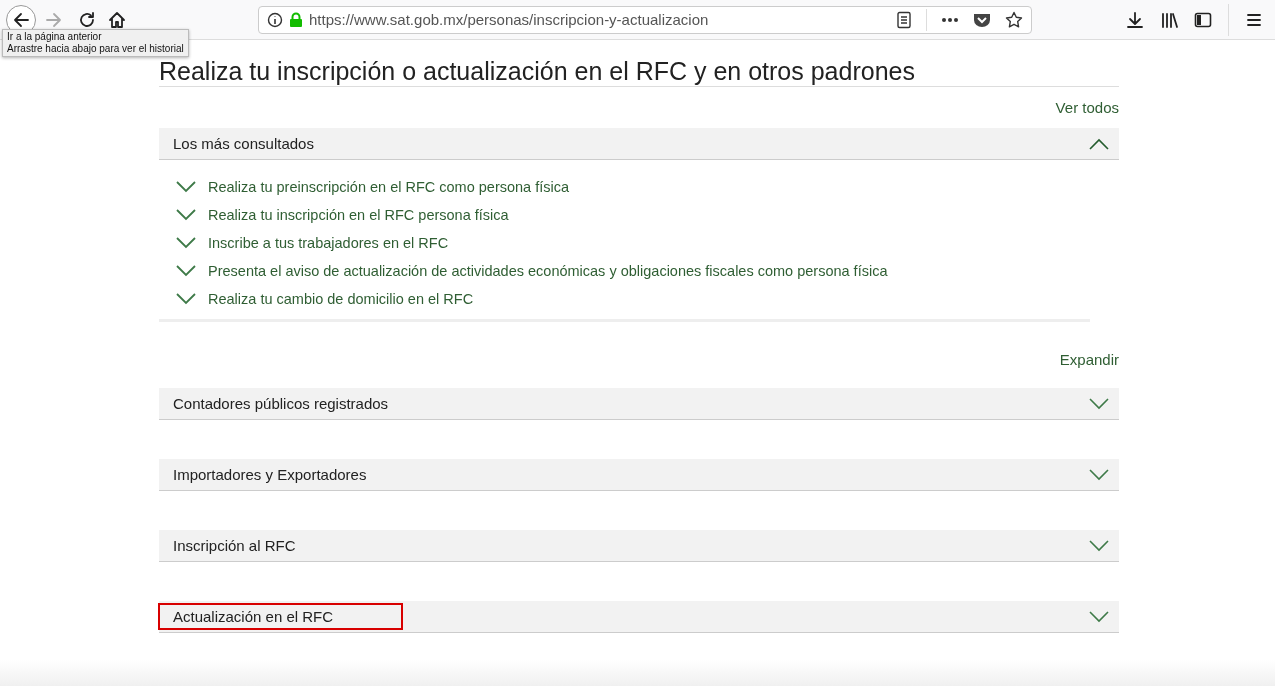 This screenshot has width=1275, height=686. I want to click on accordion-header: Contadores públicos registrados, so click(639, 404).